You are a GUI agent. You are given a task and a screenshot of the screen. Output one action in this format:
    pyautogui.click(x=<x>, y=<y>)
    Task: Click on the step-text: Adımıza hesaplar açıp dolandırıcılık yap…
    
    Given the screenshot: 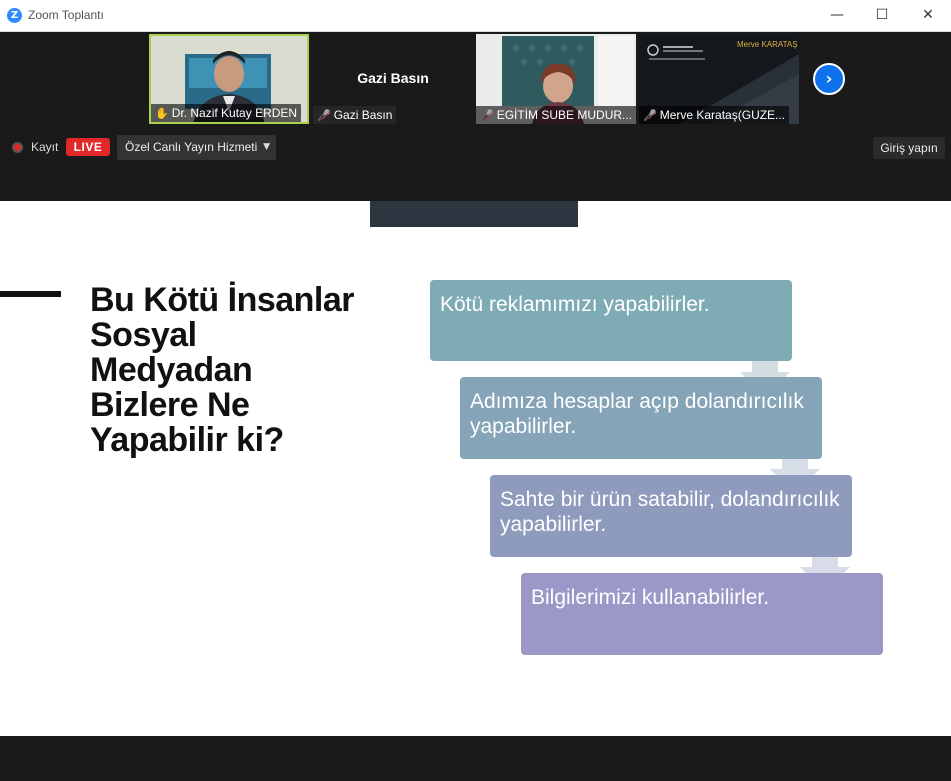 What is the action you would take?
    pyautogui.click(x=637, y=414)
    